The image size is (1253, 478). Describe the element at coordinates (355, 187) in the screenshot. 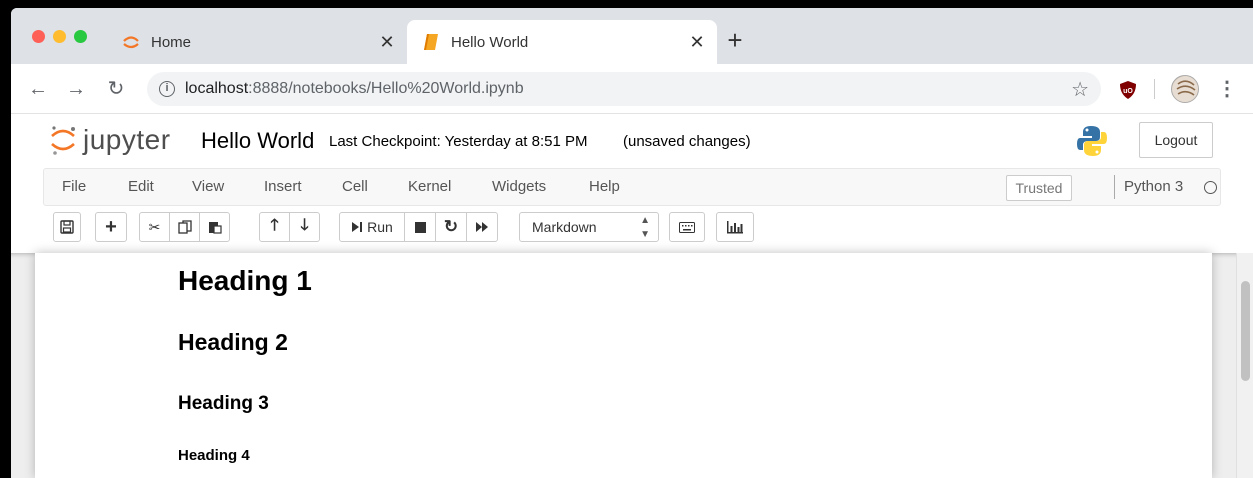

I see `menu-cell: Cell` at that location.